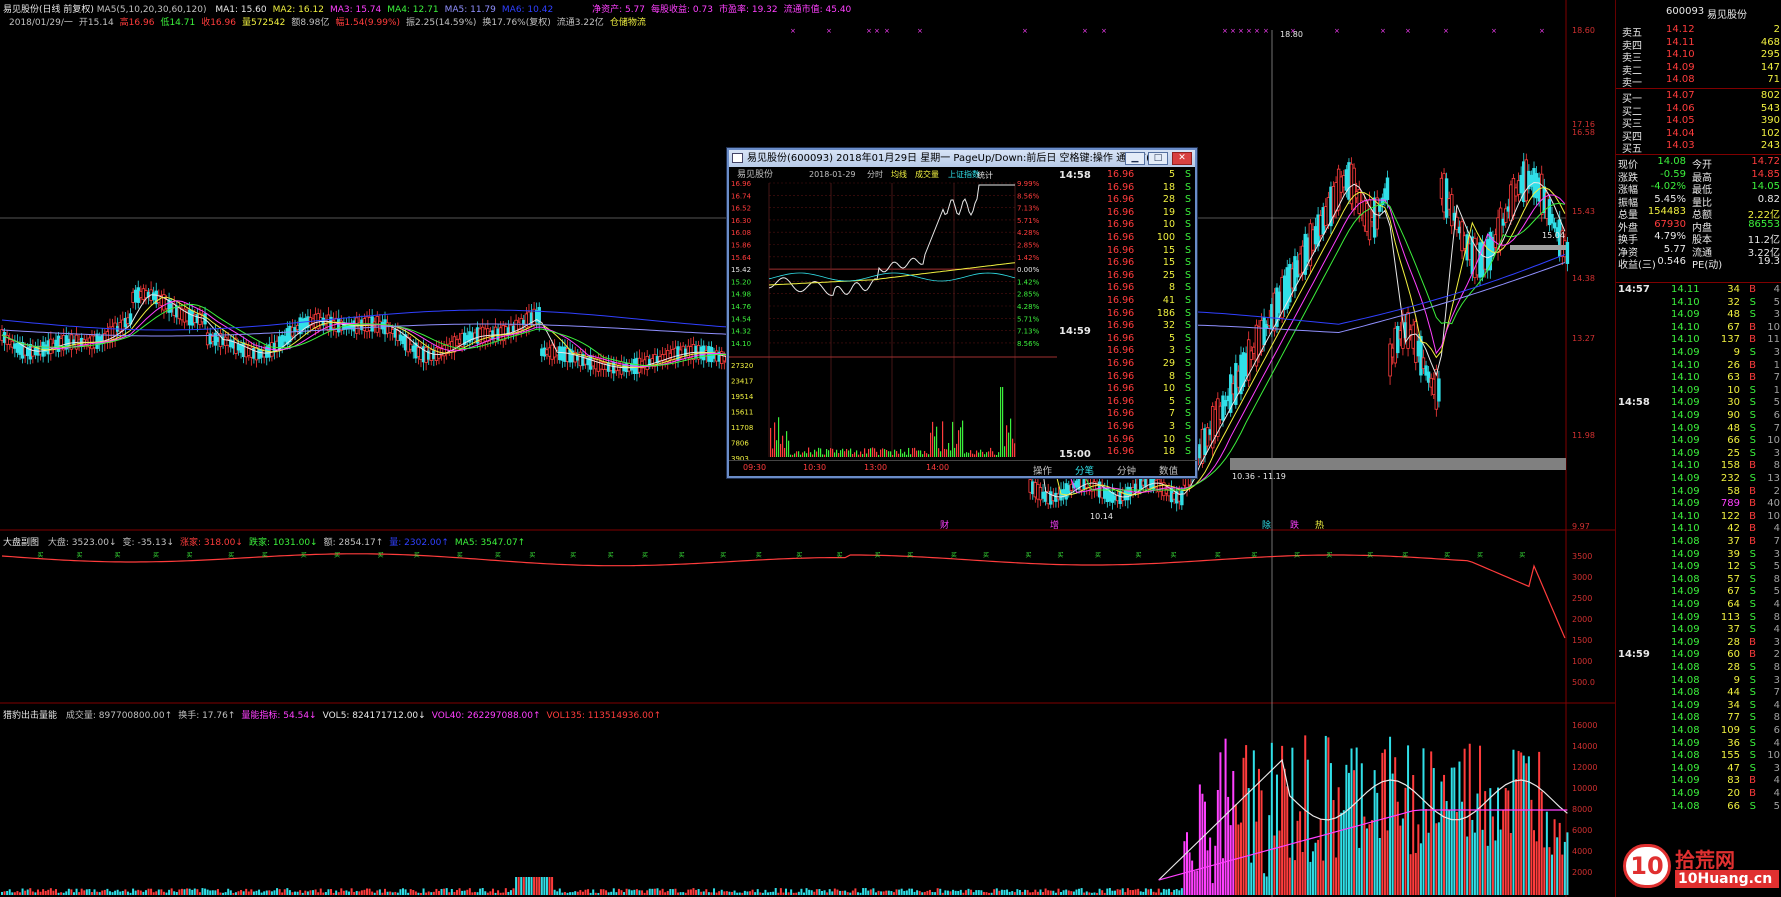 The height and width of the screenshot is (897, 1781). Describe the element at coordinates (1698, 403) in the screenshot. I see `trade-row: 14:58 14.09 30 S 5` at that location.